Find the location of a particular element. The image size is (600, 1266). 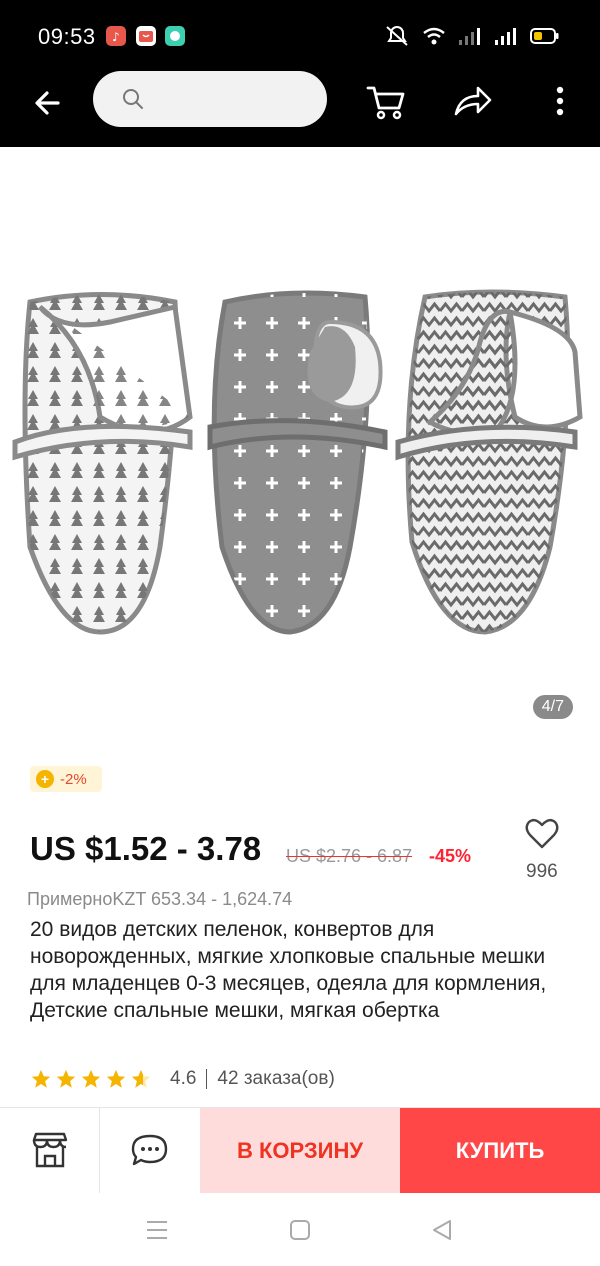

recent-apps-icon is located at coordinates (157, 1230).